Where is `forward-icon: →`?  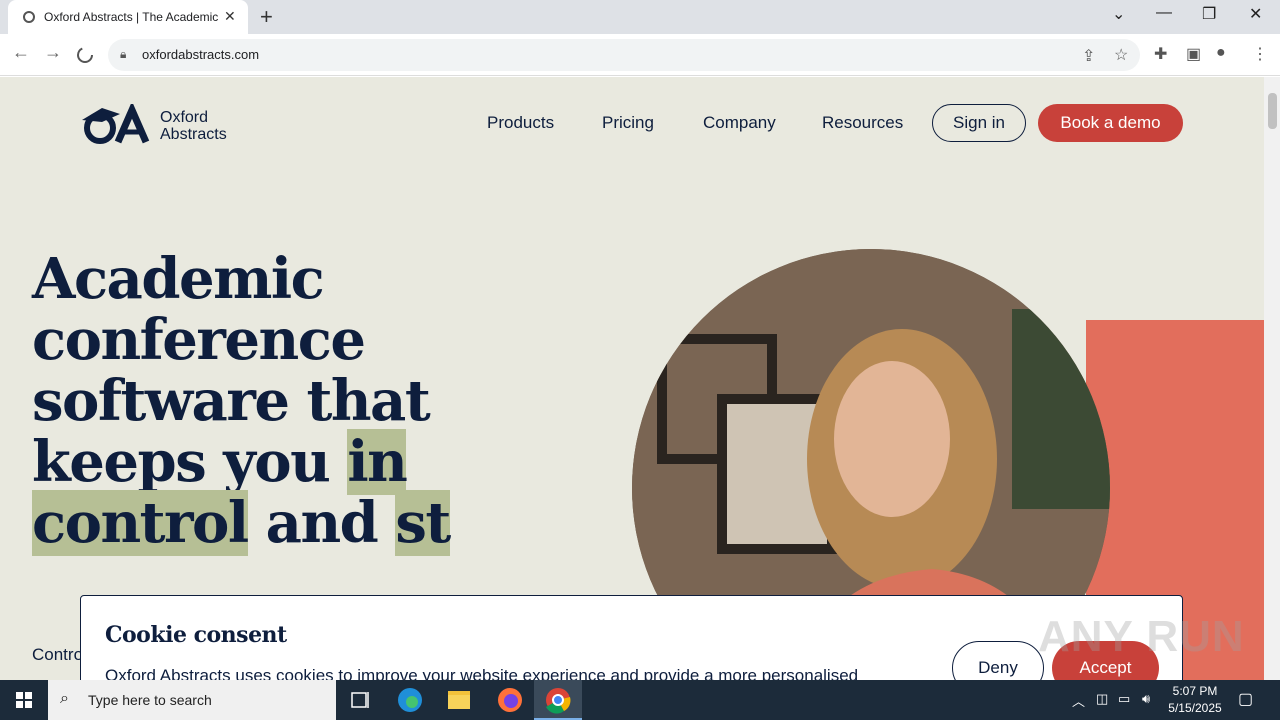
forward-icon: → is located at coordinates (53, 52).